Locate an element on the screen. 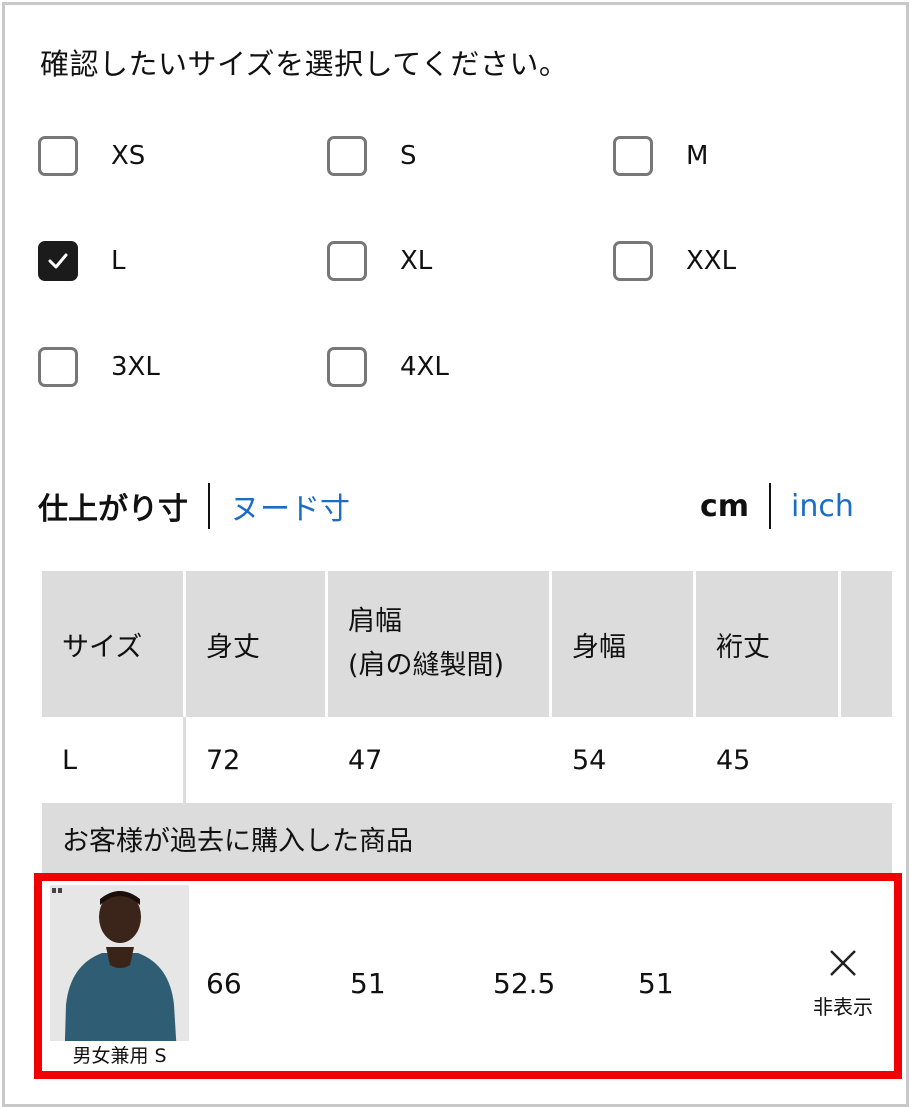  header-empty is located at coordinates (866, 644).